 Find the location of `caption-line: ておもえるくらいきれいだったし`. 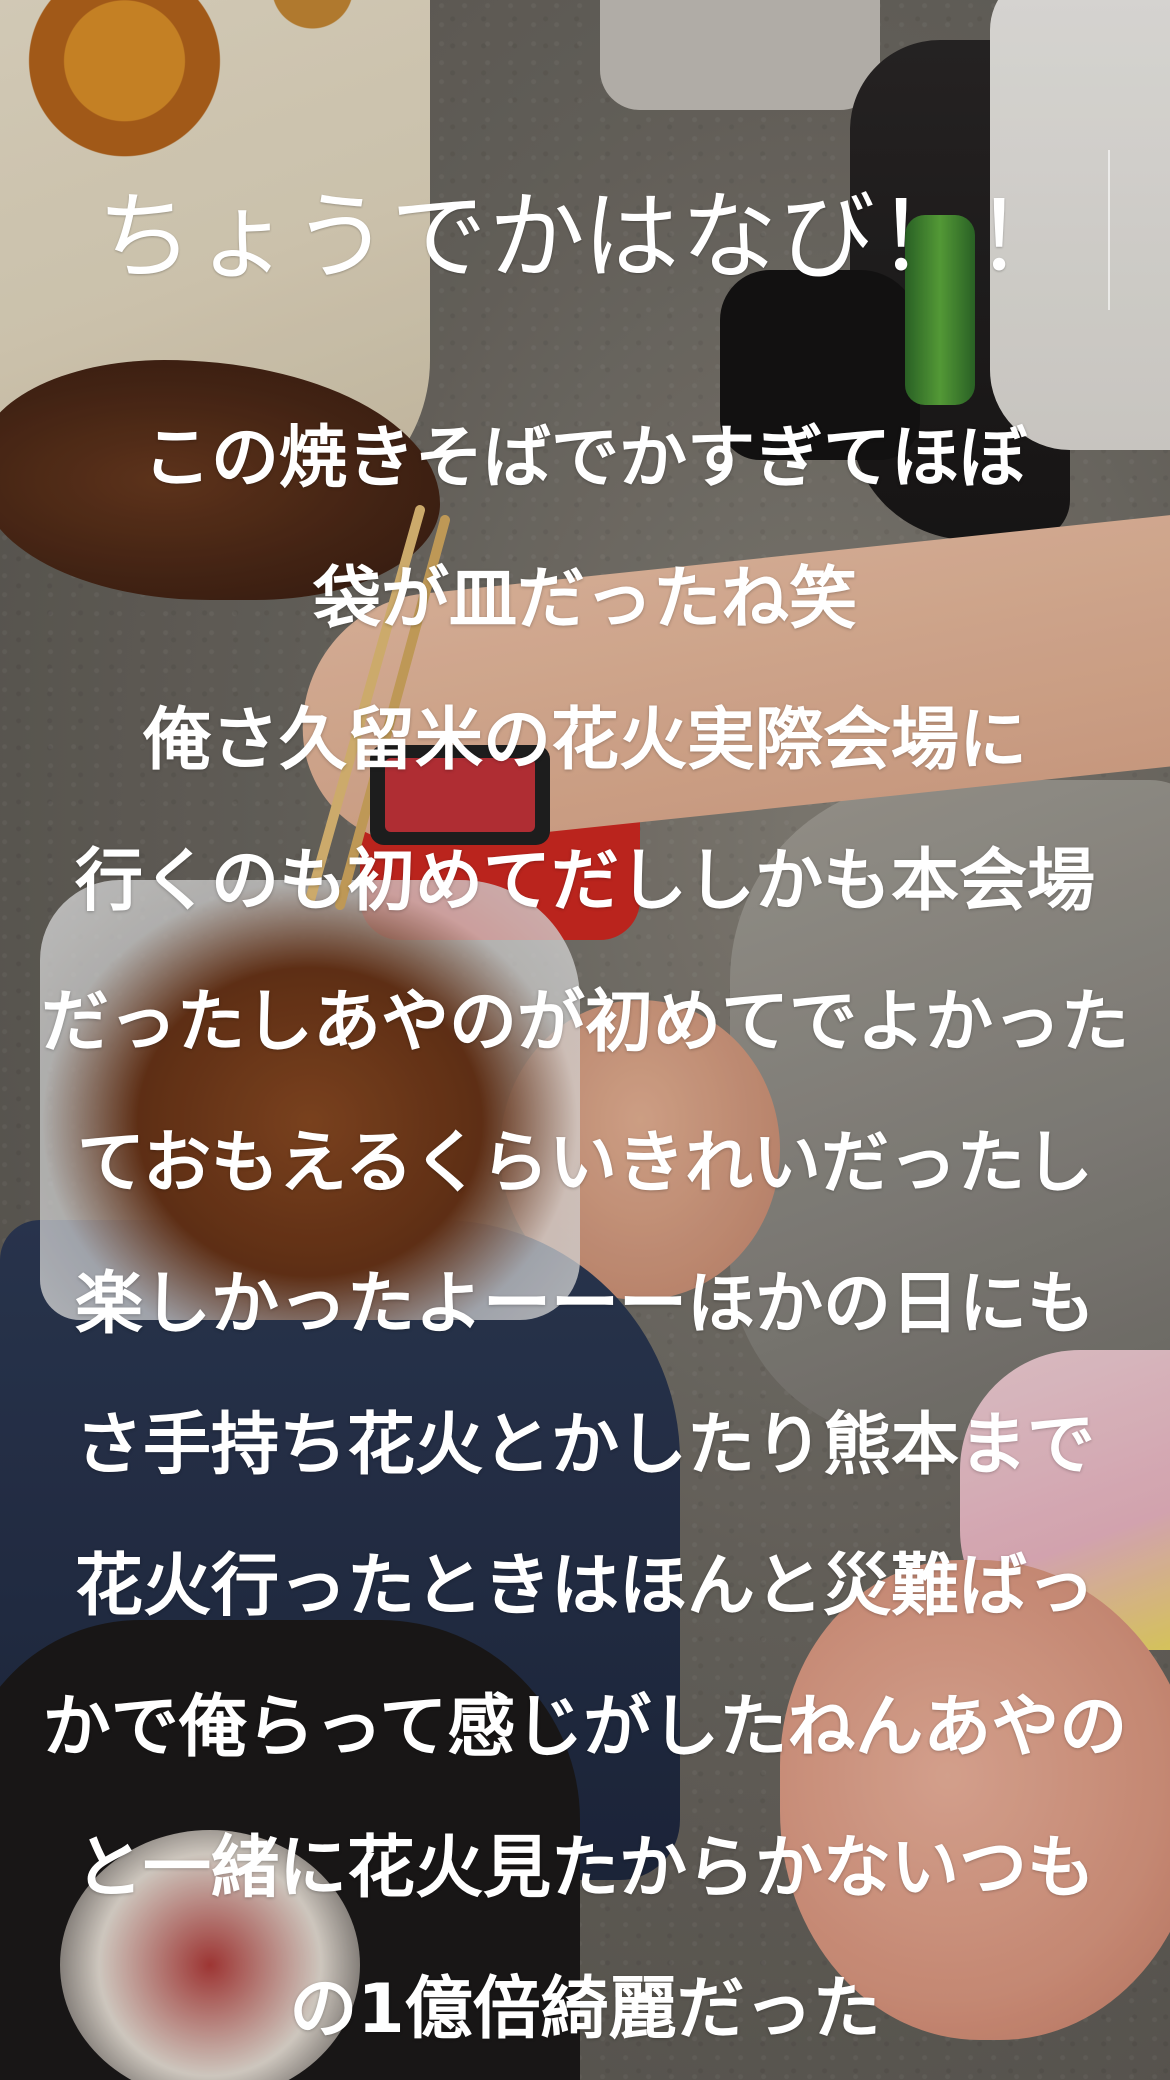

caption-line: ておもえるくらいきれいだったし is located at coordinates (585, 1163).